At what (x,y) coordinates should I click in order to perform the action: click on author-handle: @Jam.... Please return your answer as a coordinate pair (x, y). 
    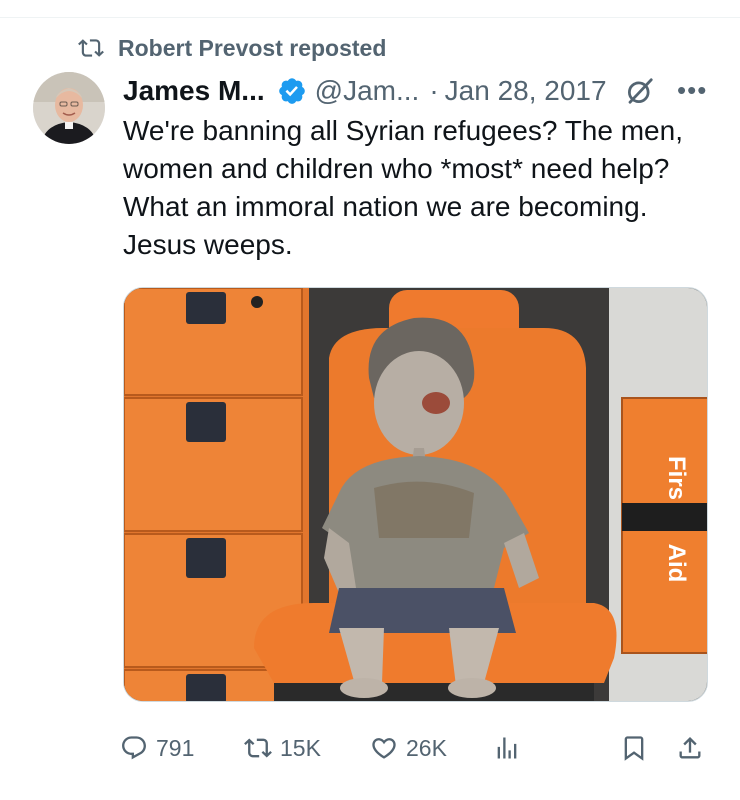
    Looking at the image, I should click on (367, 91).